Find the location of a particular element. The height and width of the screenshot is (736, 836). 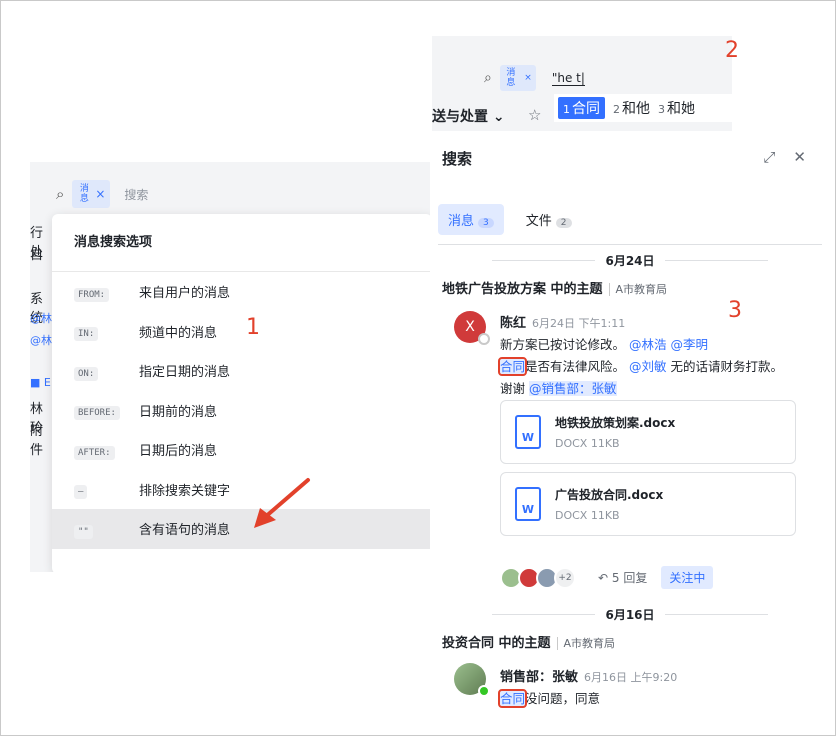

message-time: 6月24日 下午1:11 is located at coordinates (579, 323).